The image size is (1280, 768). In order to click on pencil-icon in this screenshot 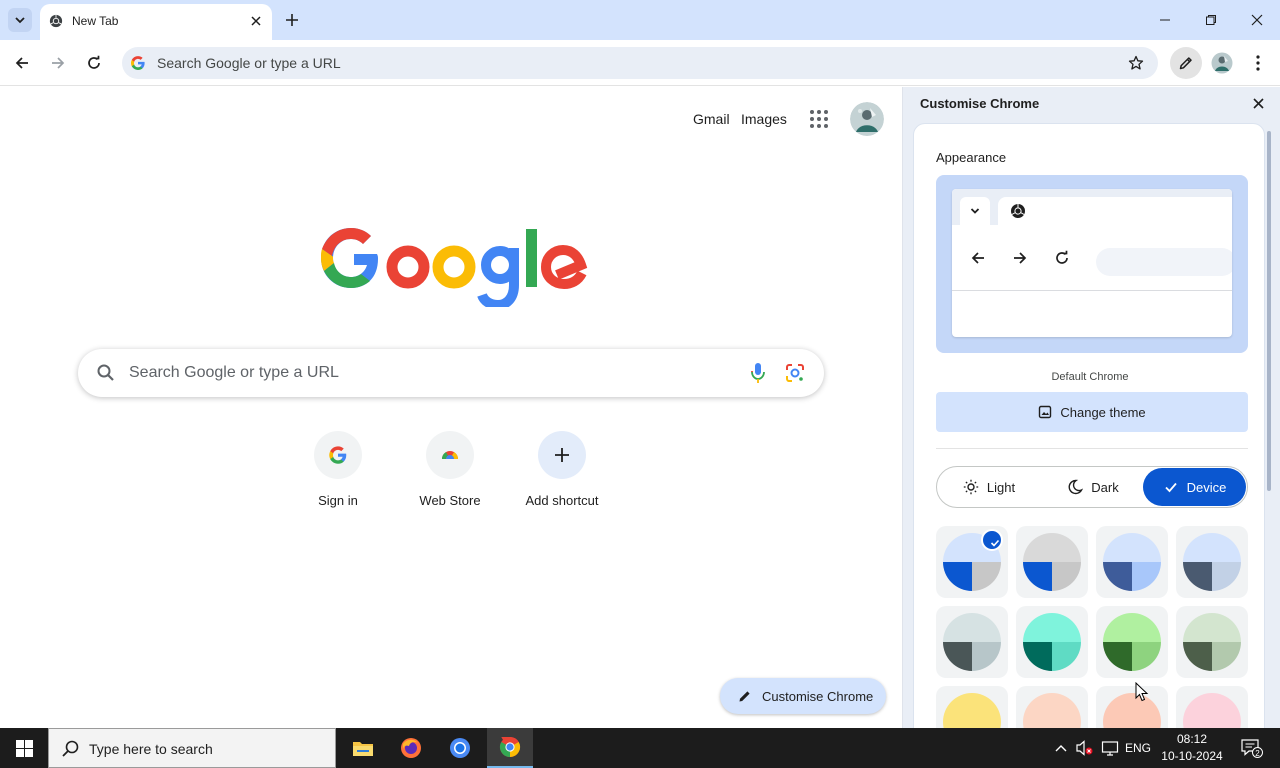, I will do `click(744, 696)`.